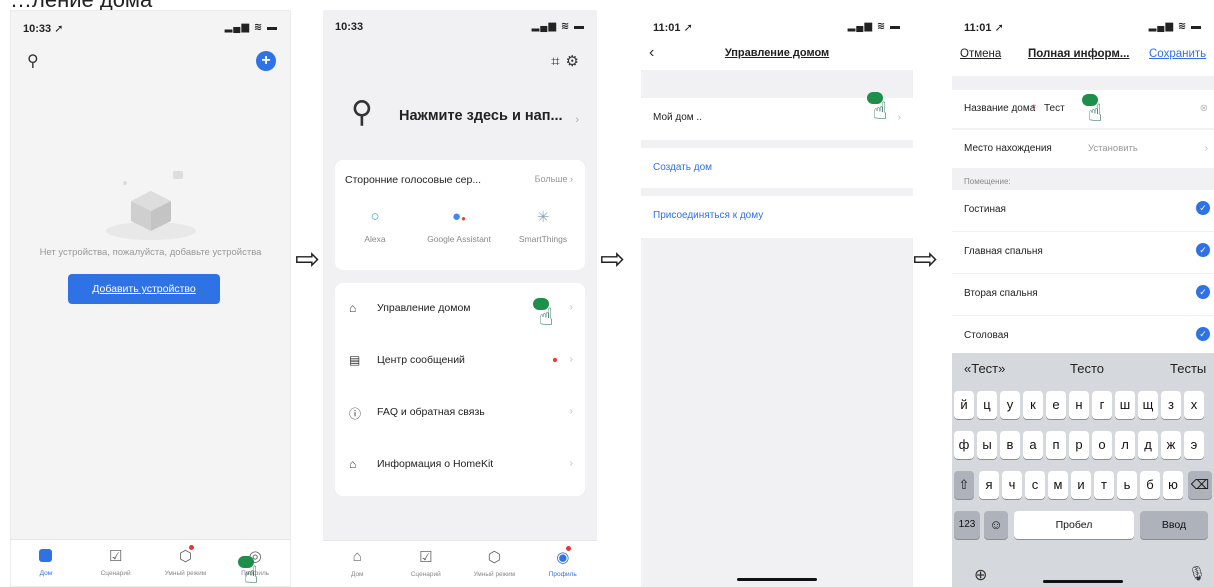 The image size is (1214, 587). Describe the element at coordinates (460, 122) in the screenshot. I see `profile-header: ⚲ Нажмите здесь и нап... ›` at that location.